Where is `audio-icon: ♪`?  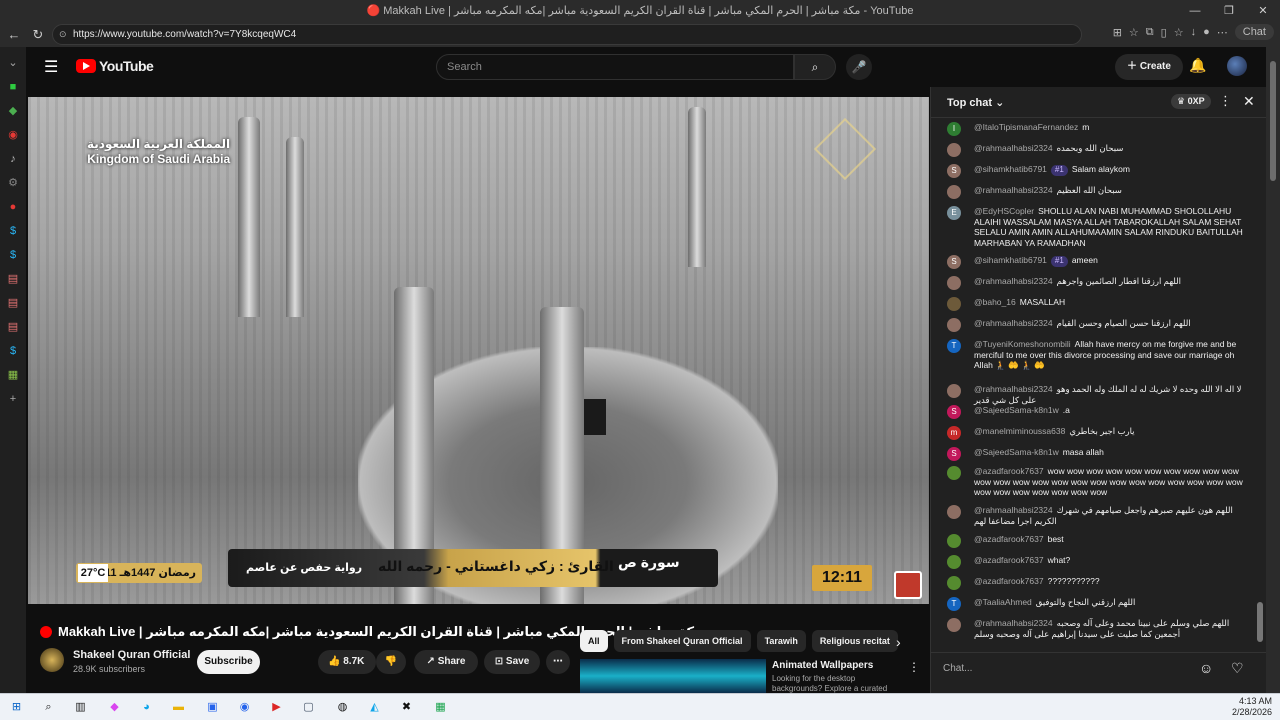
audio-icon: ♪ is located at coordinates (13, 159).